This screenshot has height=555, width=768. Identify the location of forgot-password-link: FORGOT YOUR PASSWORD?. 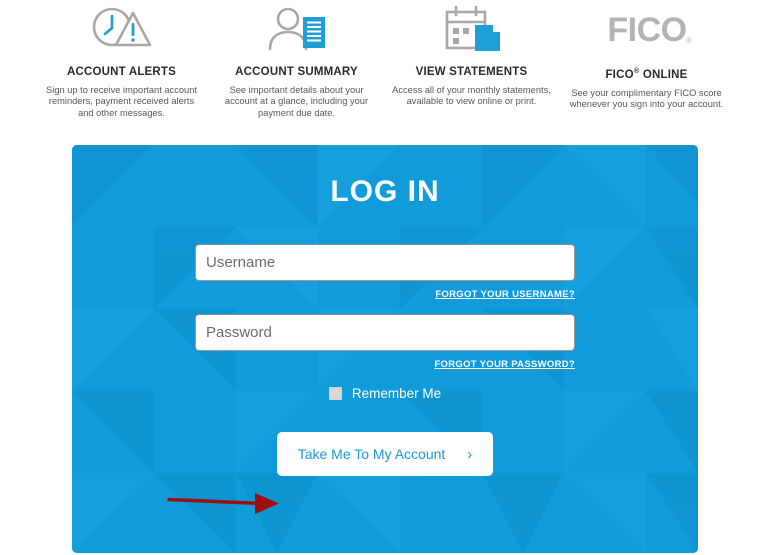
(385, 364).